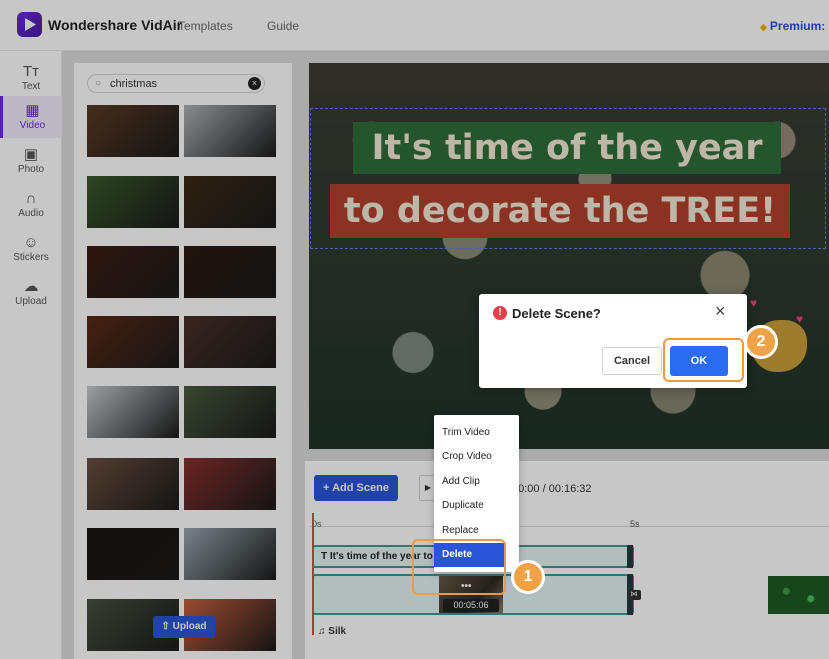  Describe the element at coordinates (556, 313) in the screenshot. I see `dialog-title: Delete Scene?` at that location.